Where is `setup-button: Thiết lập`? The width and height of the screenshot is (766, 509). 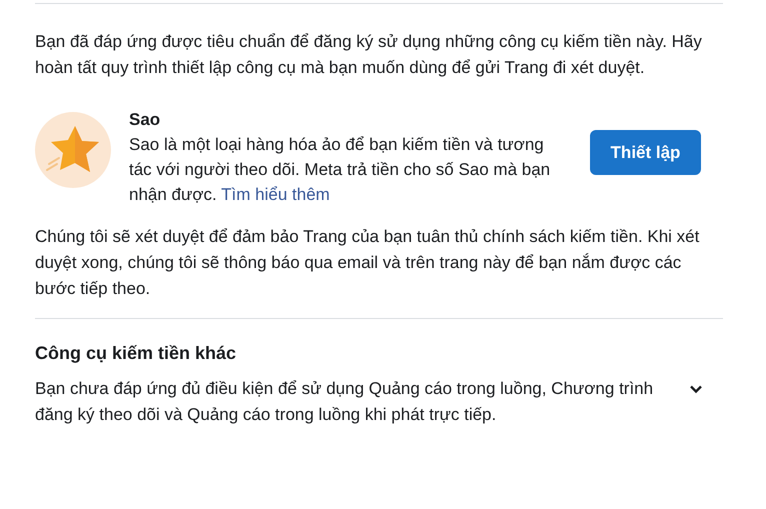 setup-button: Thiết lập is located at coordinates (645, 152).